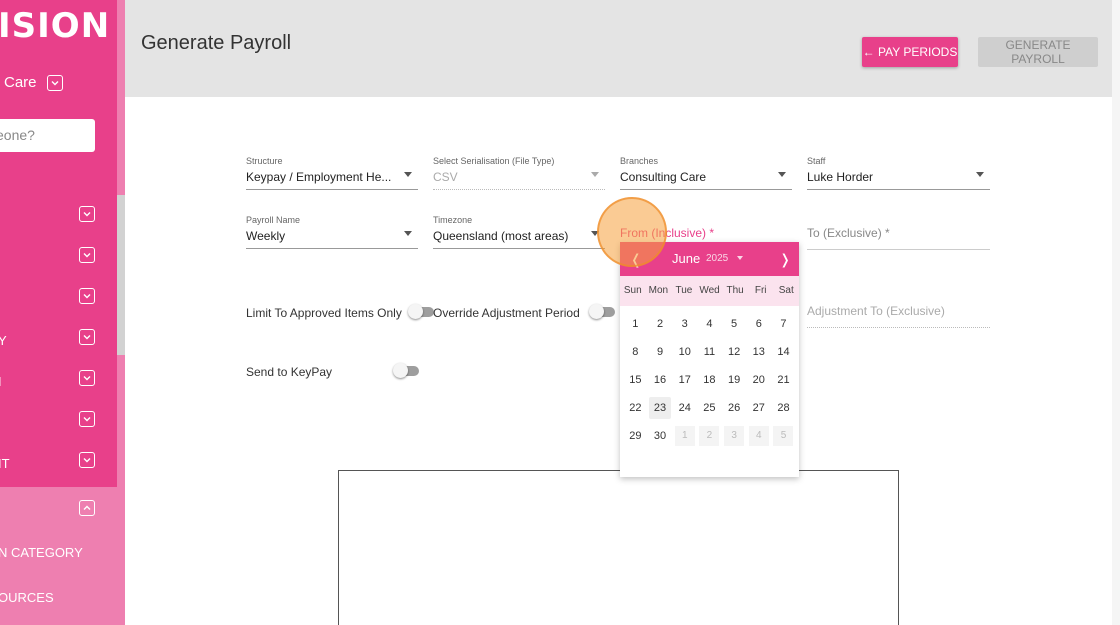 The image size is (1120, 625). What do you see at coordinates (660, 380) in the screenshot?
I see `day-cell: 16` at bounding box center [660, 380].